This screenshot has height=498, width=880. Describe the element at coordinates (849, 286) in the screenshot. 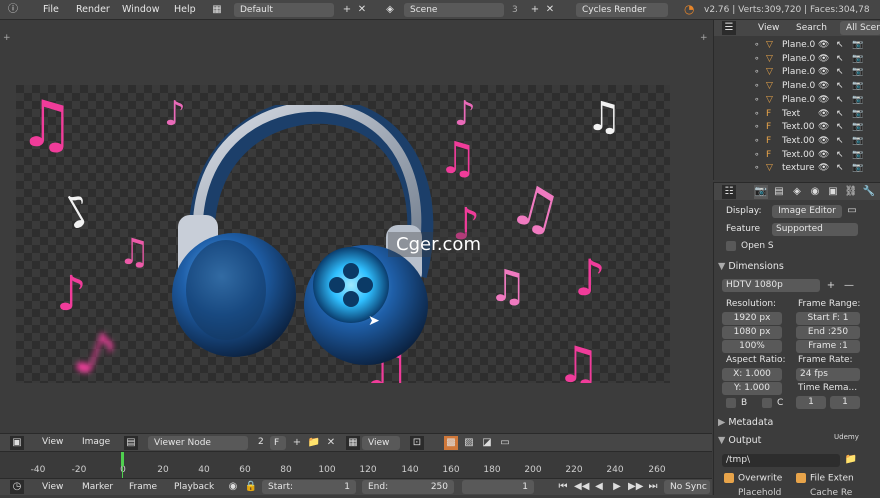

I see `remove-preset-icon: —` at that location.